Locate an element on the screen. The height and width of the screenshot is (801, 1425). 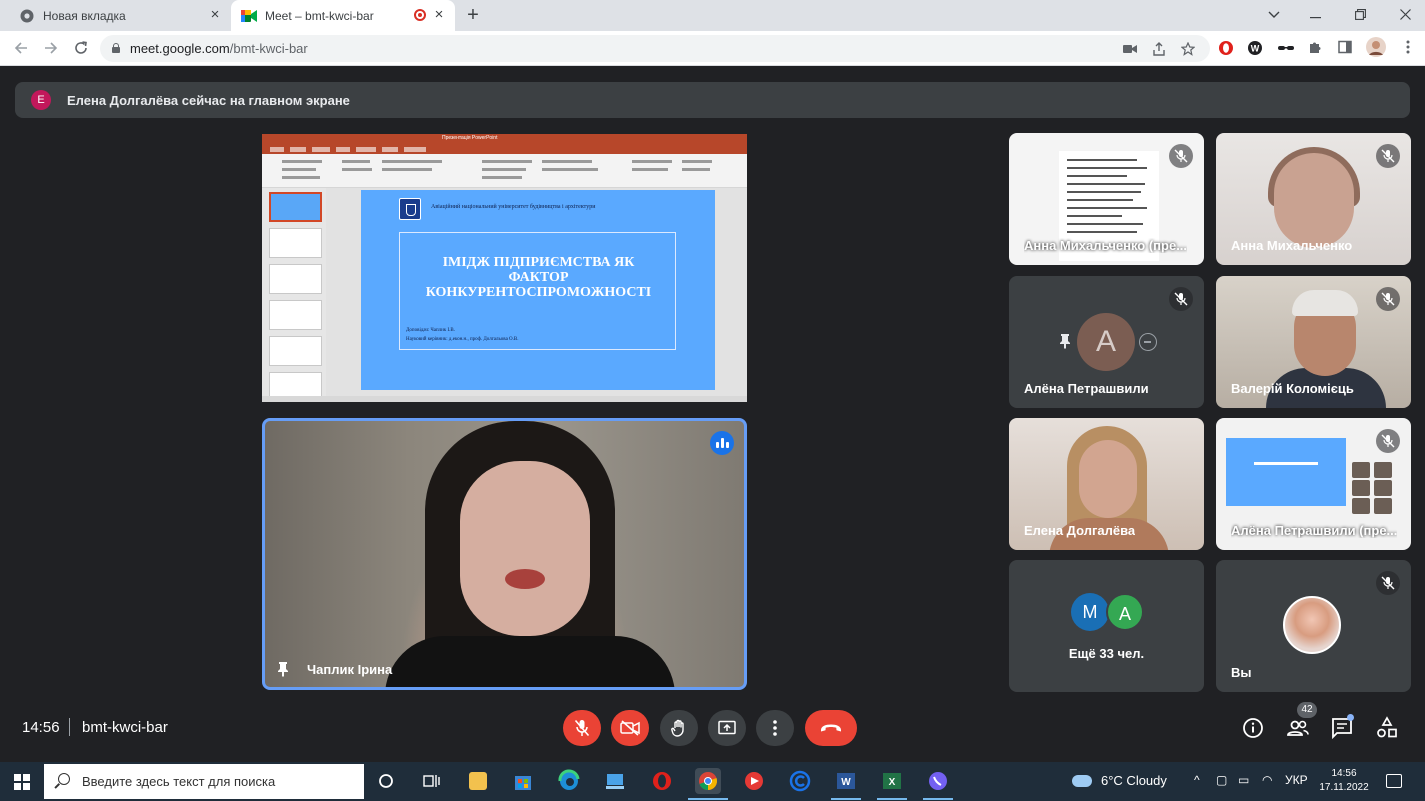
chrome-taskbar-icon is located at coordinates (708, 781).